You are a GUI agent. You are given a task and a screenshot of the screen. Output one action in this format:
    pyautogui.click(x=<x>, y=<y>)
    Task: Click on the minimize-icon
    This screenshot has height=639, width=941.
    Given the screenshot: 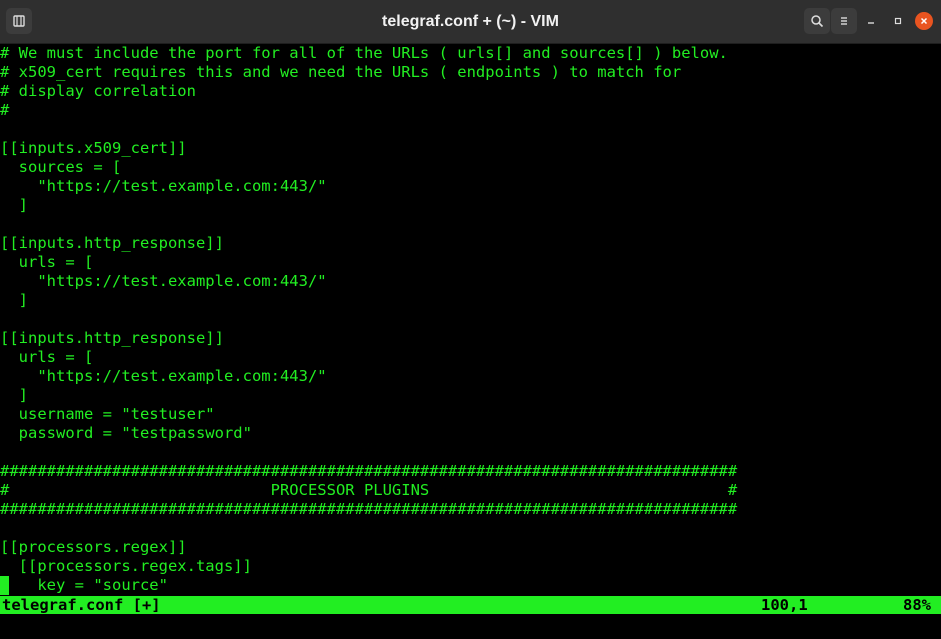 What is the action you would take?
    pyautogui.click(x=871, y=23)
    